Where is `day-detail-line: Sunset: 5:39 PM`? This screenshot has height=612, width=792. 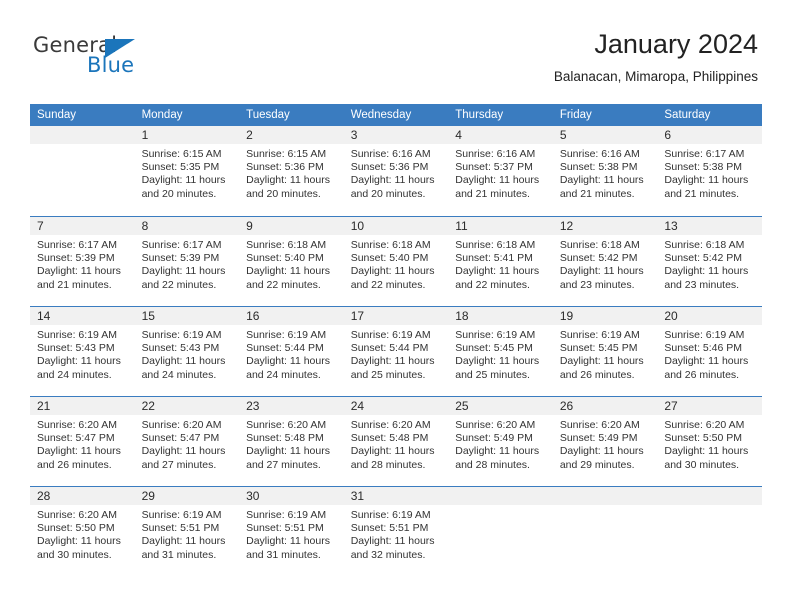
day-detail-line: Sunset: 5:39 PM is located at coordinates (76, 258).